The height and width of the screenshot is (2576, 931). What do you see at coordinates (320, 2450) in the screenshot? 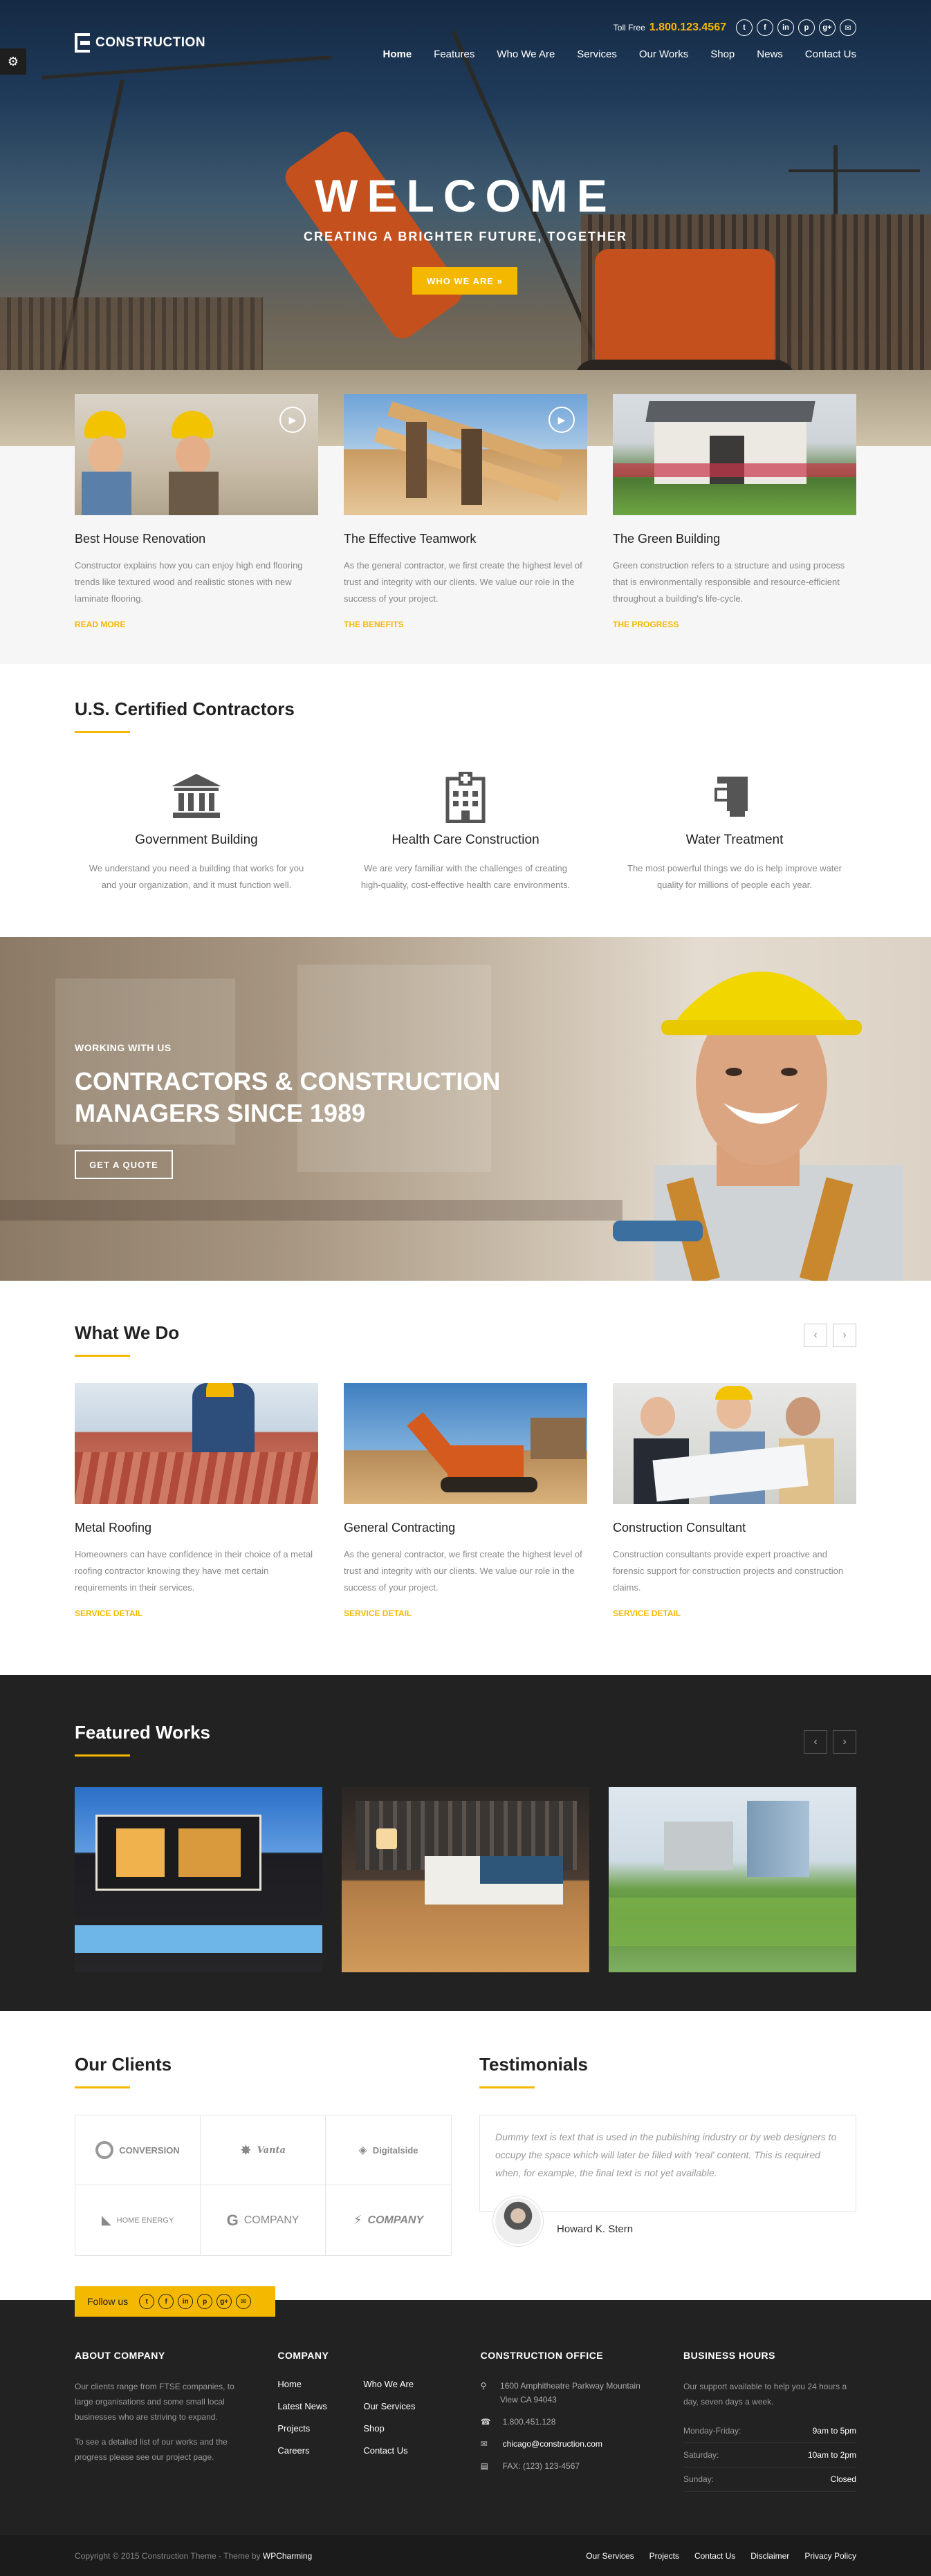
I see `footer-link-careers: Careers` at bounding box center [320, 2450].